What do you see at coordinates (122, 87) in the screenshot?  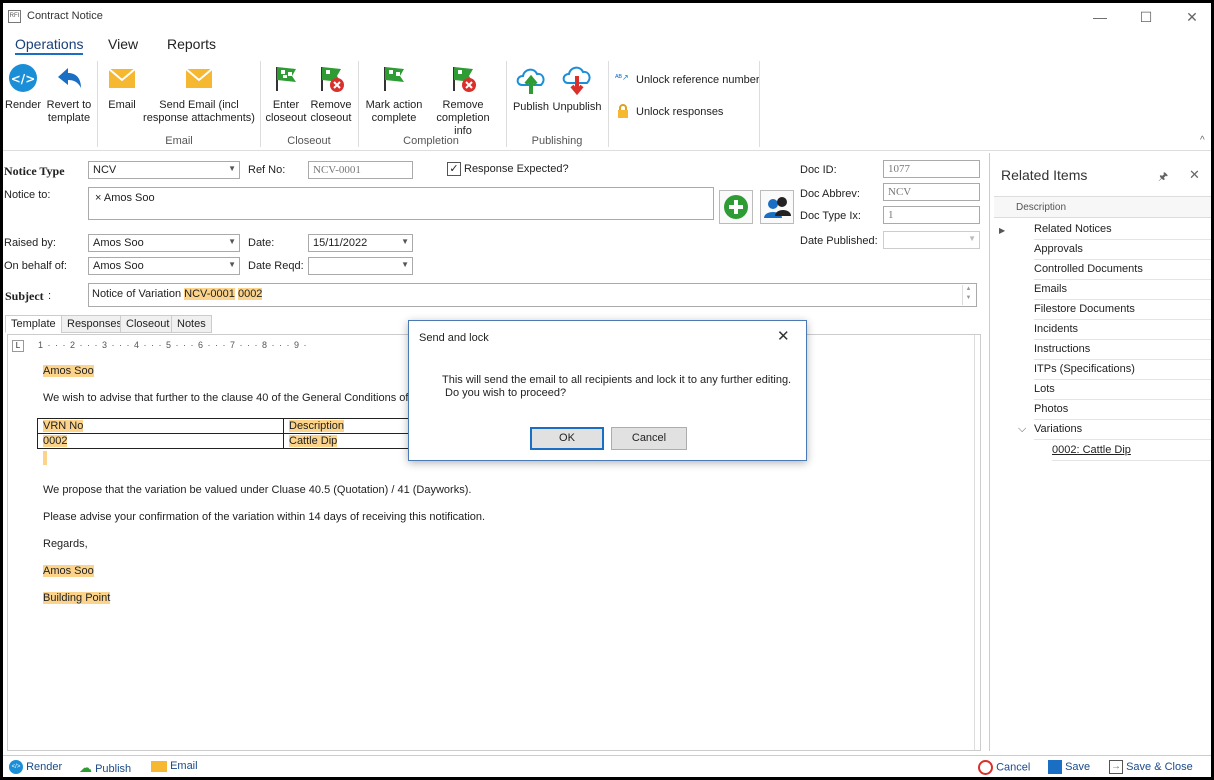 I see `email-button: Email` at bounding box center [122, 87].